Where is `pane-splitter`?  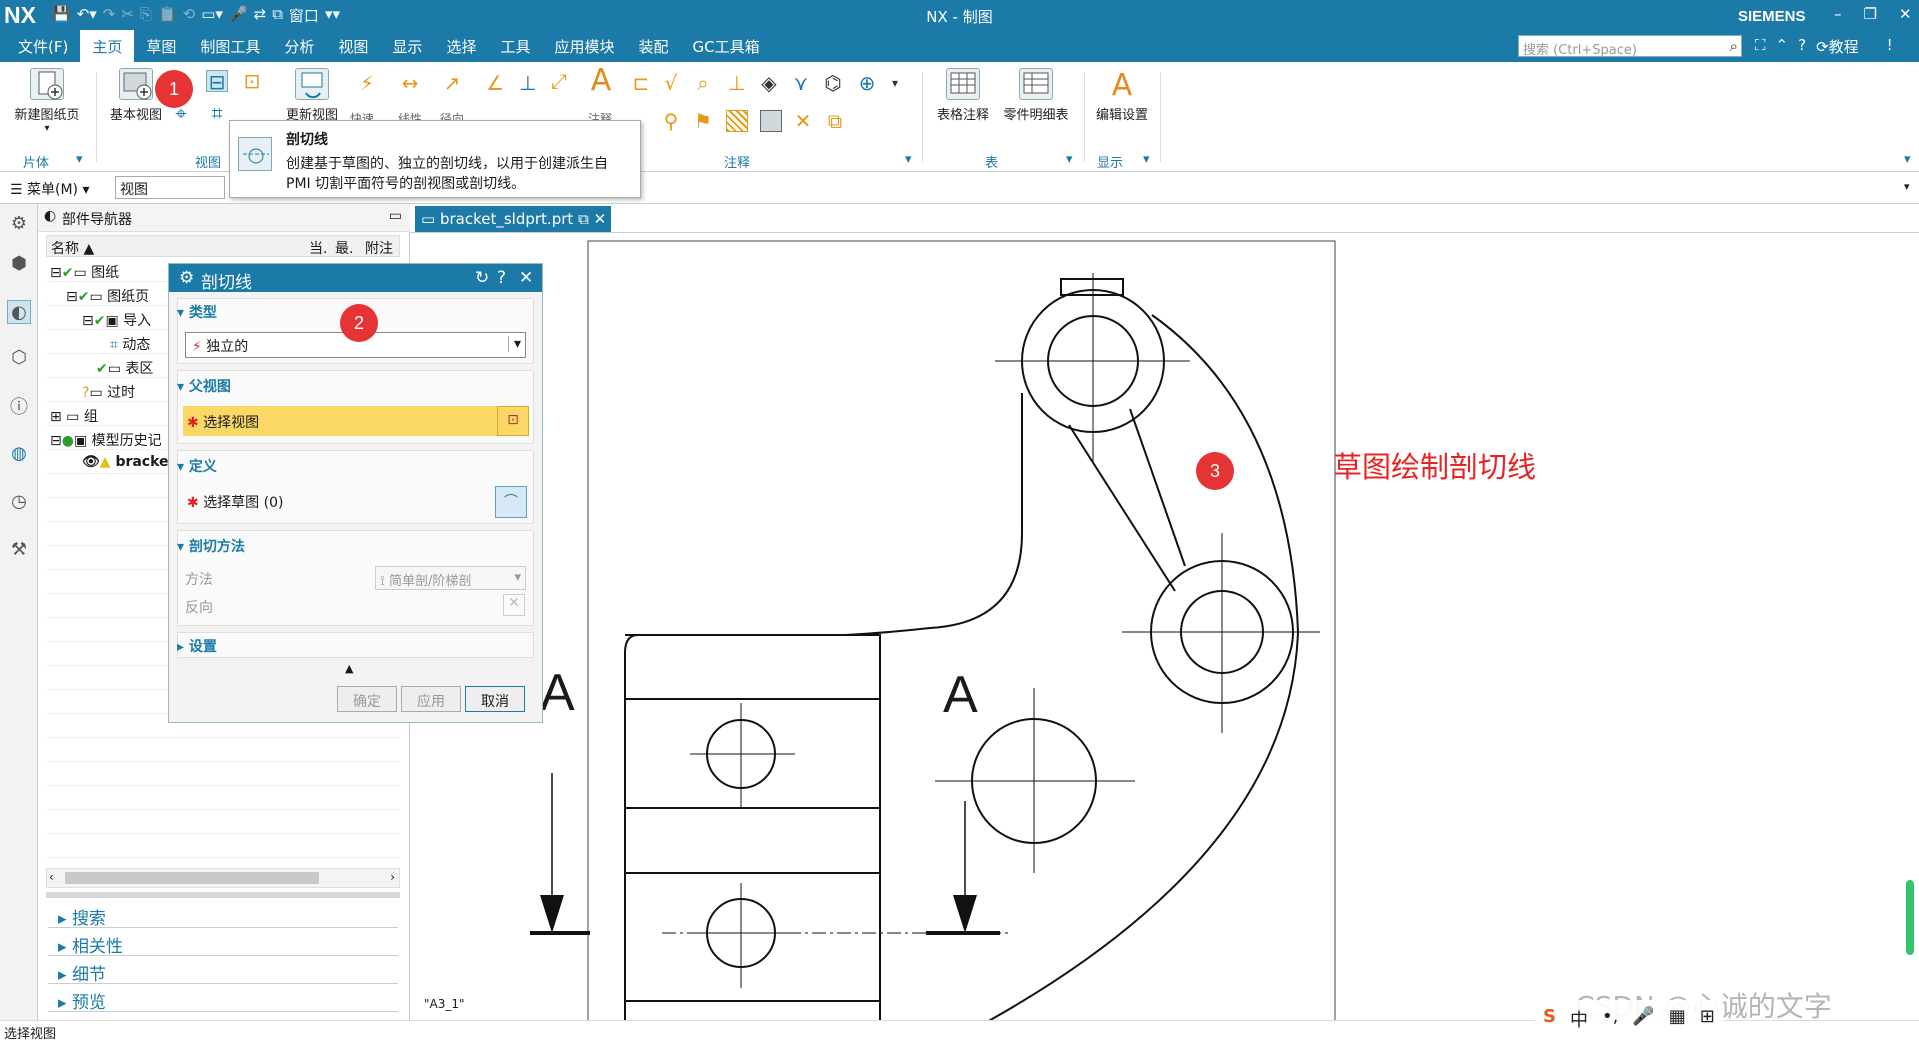
pane-splitter is located at coordinates (223, 895).